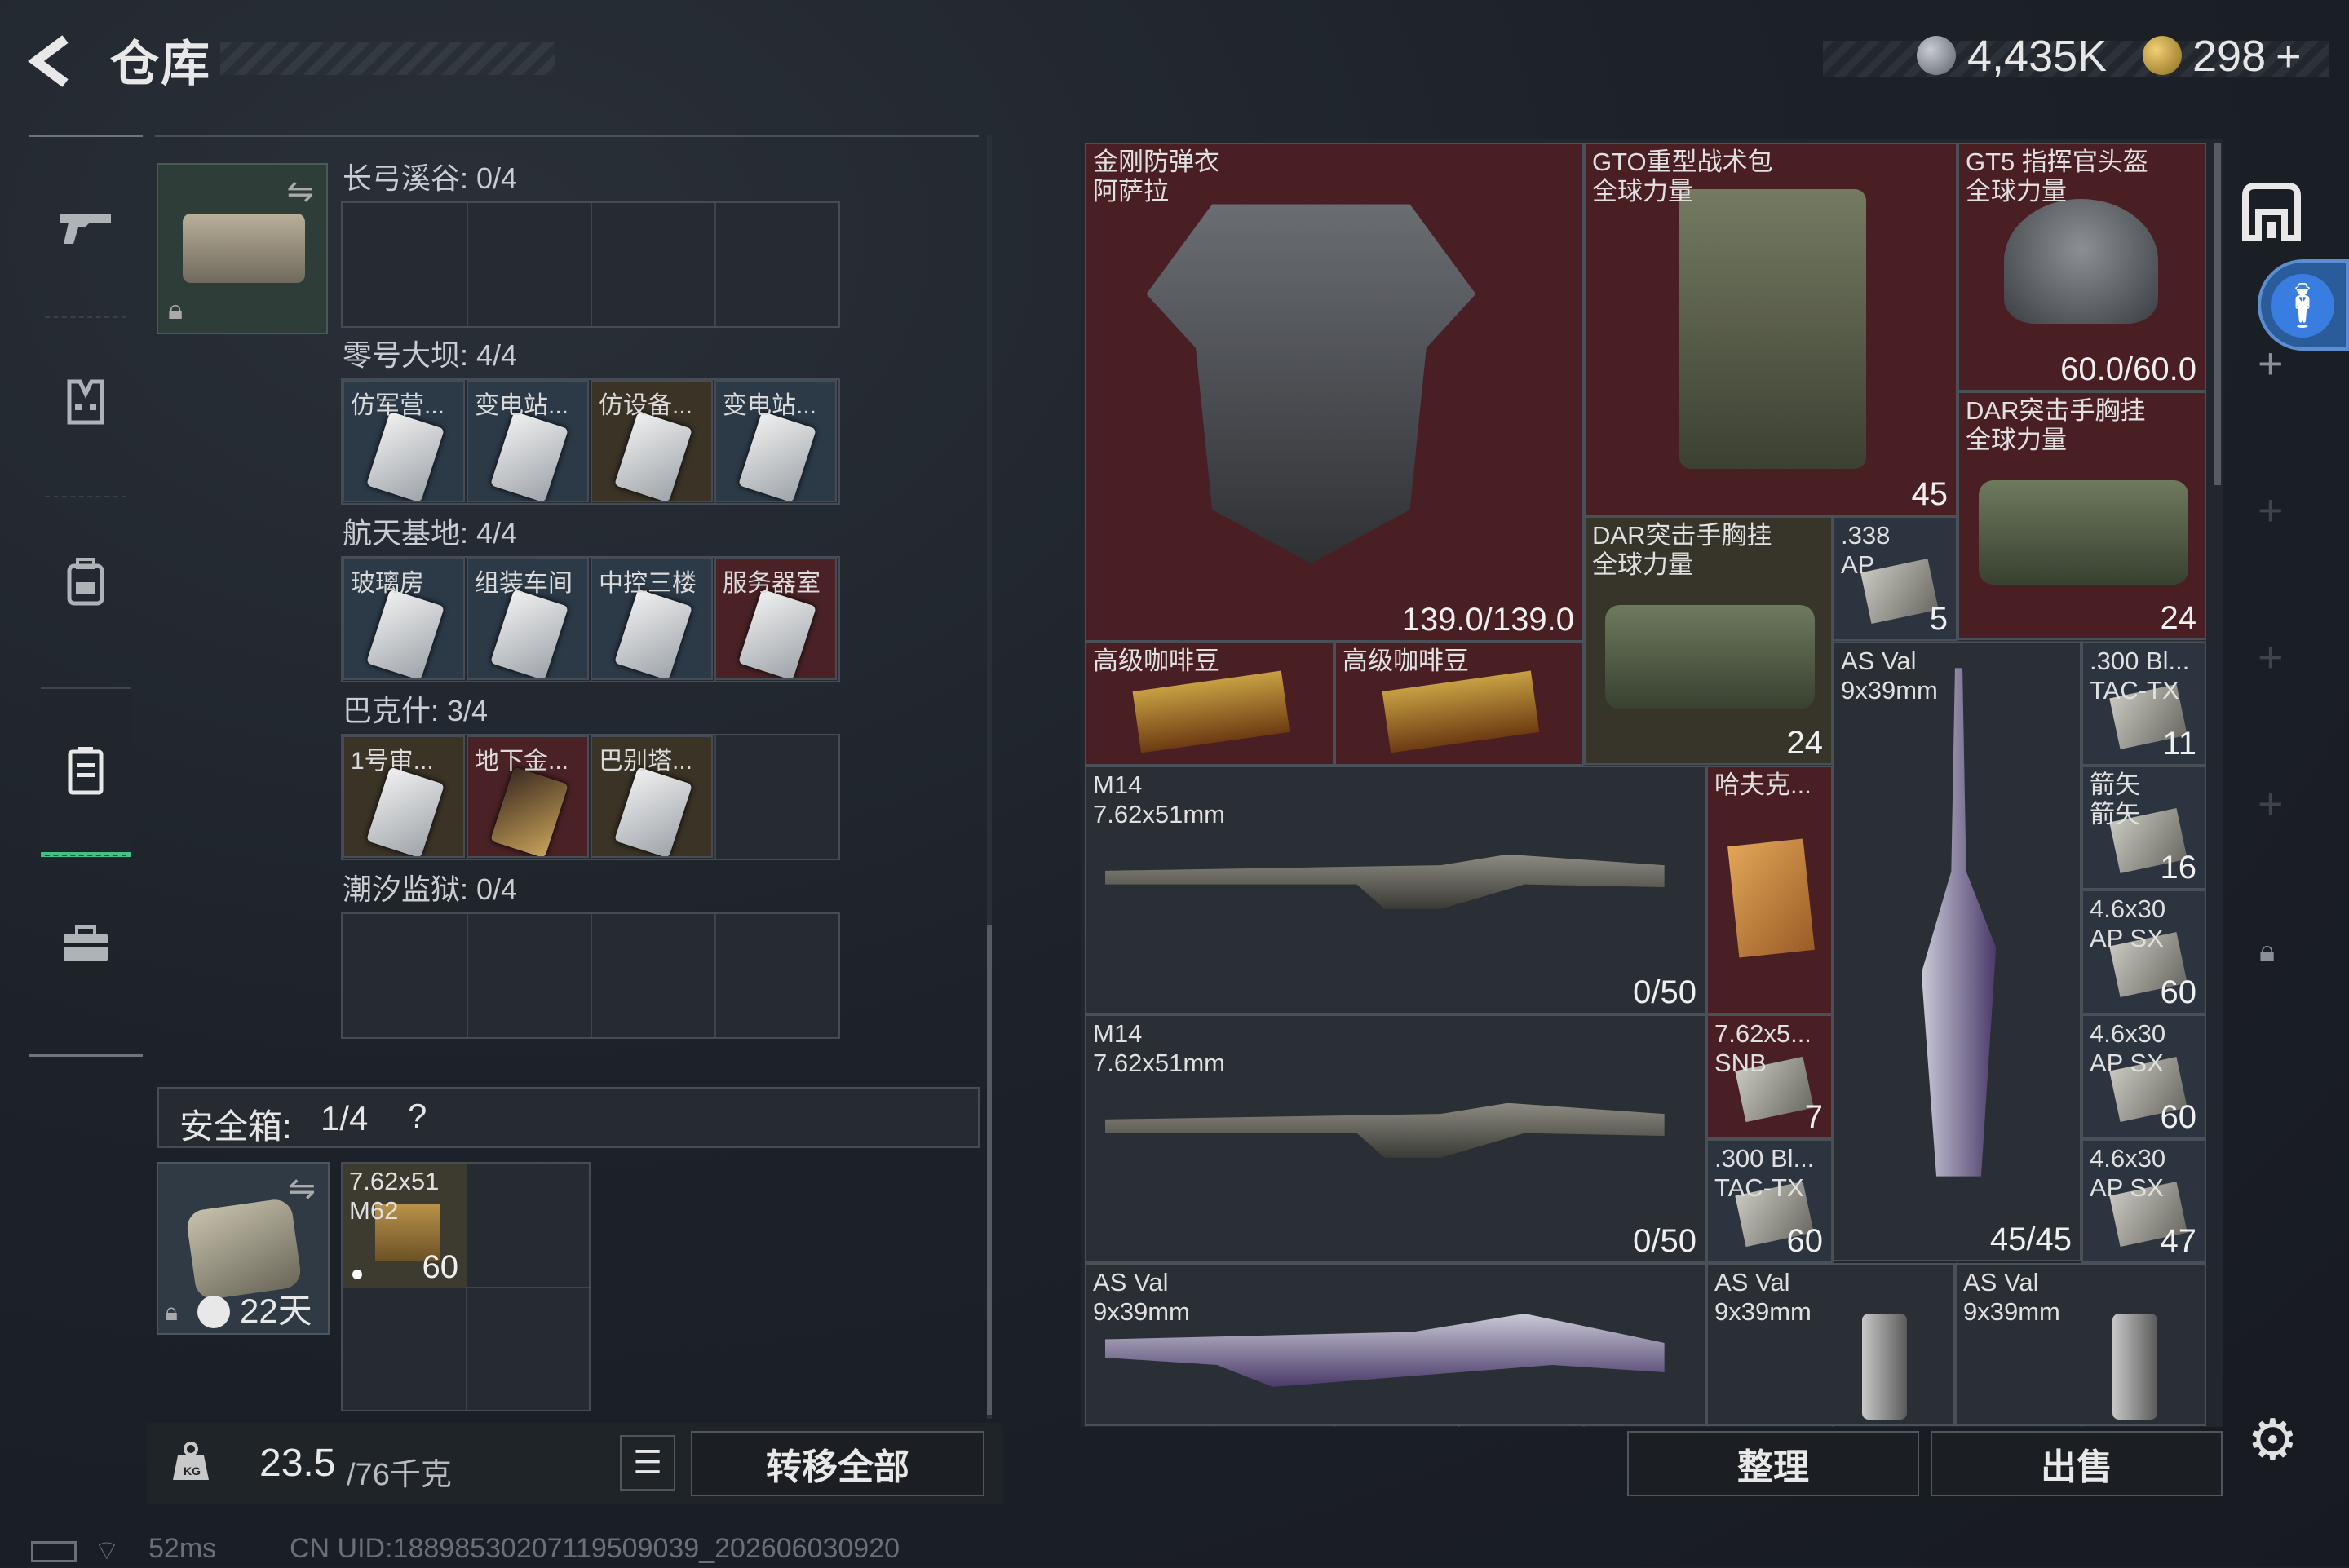 The width and height of the screenshot is (2349, 1568). I want to click on item-name: .300 Bl... TAC-TX, so click(2140, 675).